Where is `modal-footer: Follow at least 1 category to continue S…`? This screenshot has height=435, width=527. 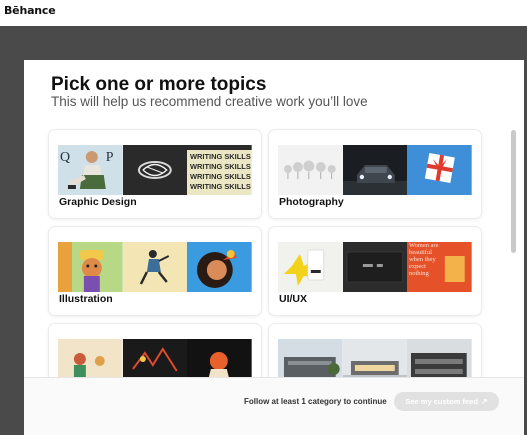
modal-footer: Follow at least 1 category to continue S… is located at coordinates (274, 406).